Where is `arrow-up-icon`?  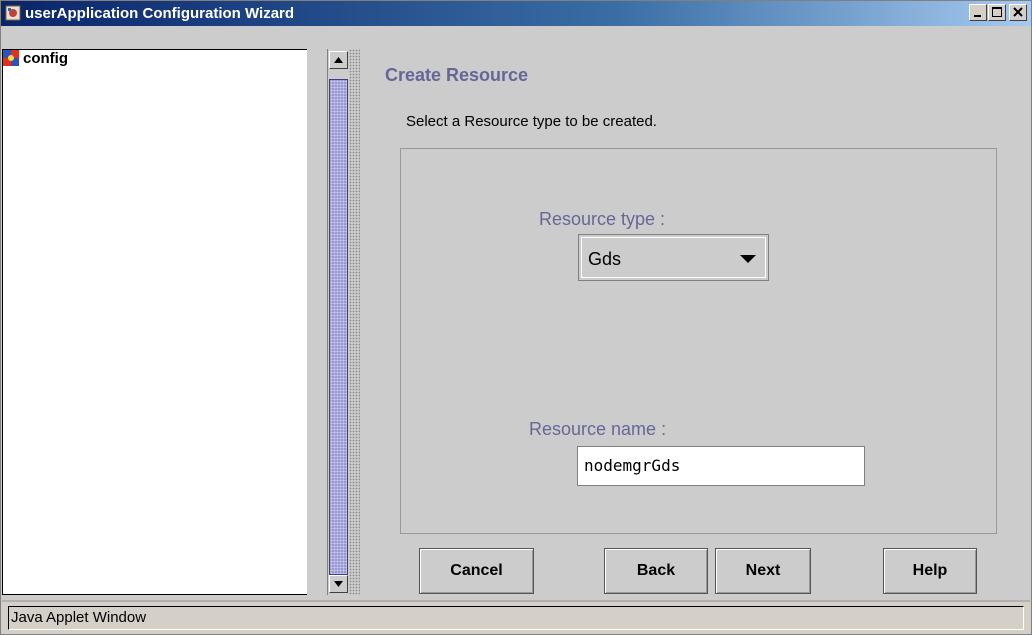 arrow-up-icon is located at coordinates (338, 60).